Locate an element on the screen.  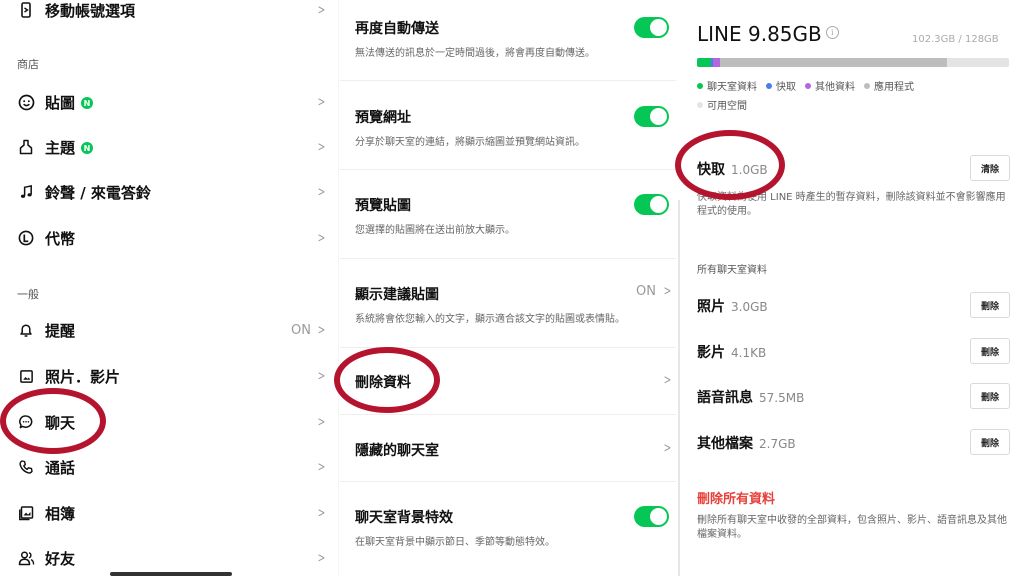
cache-label: 快取 1.0GB is located at coordinates (732, 170).